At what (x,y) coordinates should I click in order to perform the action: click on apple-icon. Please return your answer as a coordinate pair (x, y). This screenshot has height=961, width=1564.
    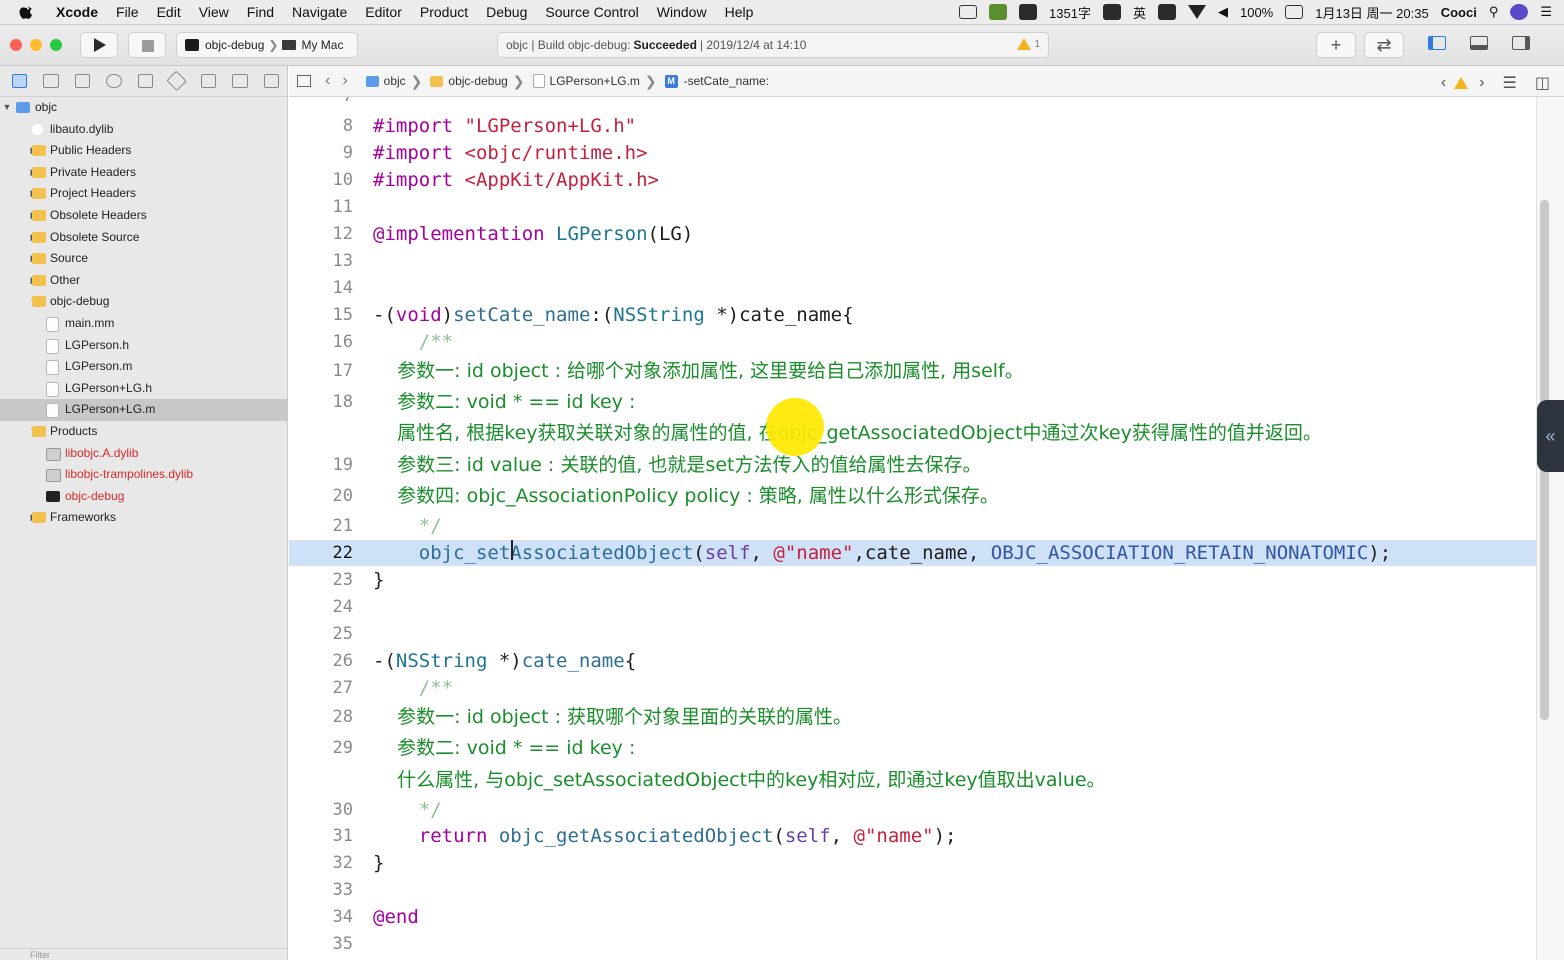
    Looking at the image, I should click on (27, 12).